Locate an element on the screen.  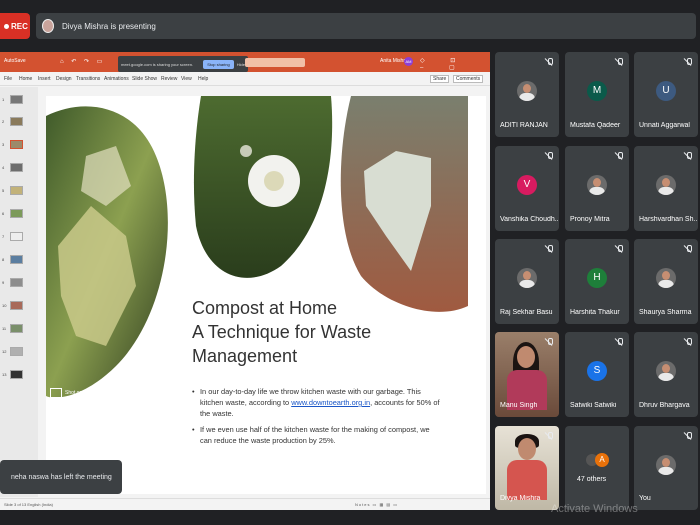
status-view-controls: Notes ▭ ▦ ▤ ▭ is located at coordinates (376, 504).